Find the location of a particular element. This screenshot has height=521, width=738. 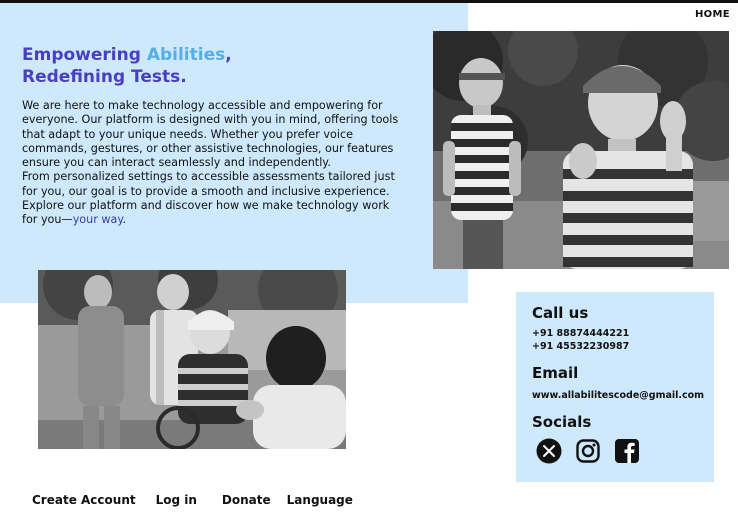

hero-title-part2: , is located at coordinates (228, 55).